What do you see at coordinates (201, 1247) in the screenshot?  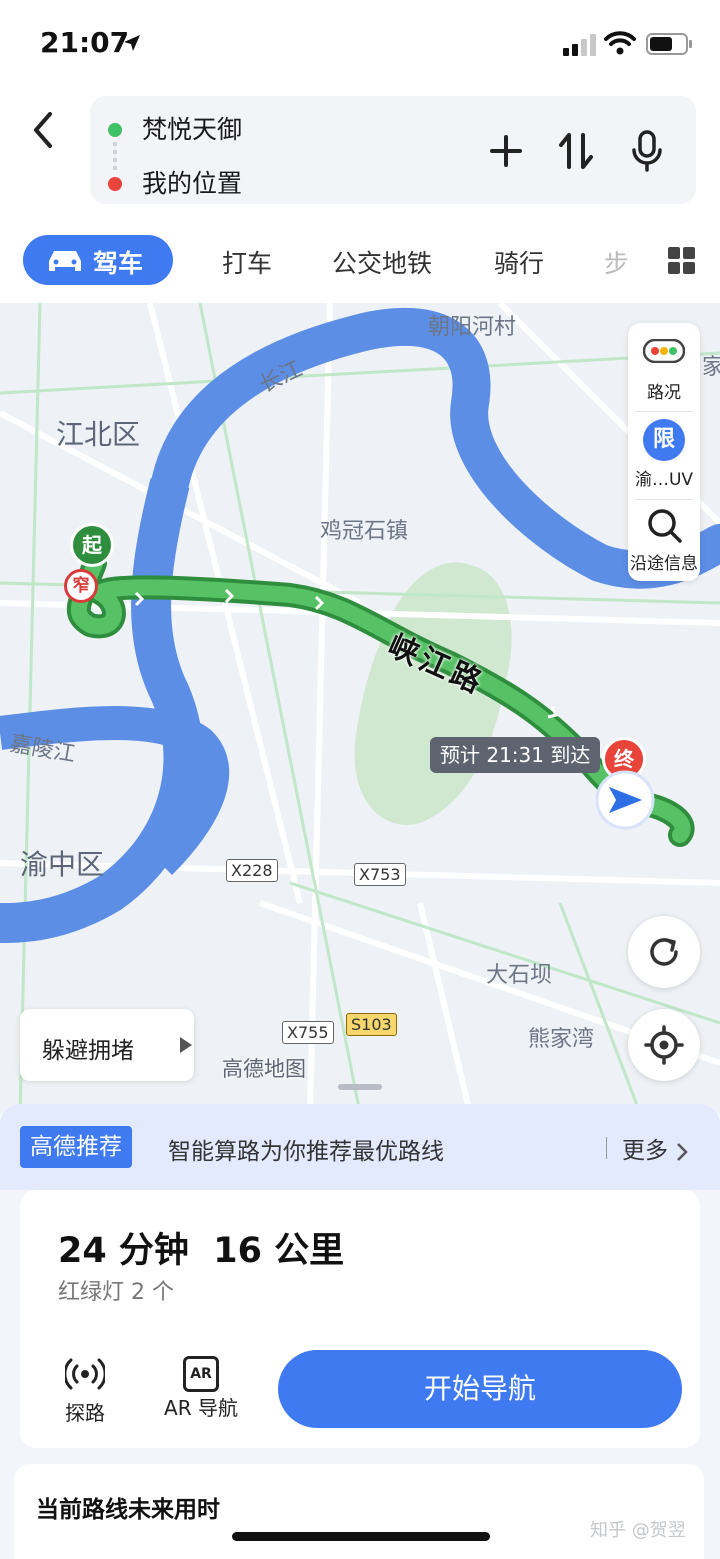 I see `route-summary: 24 分钟 16 公里` at bounding box center [201, 1247].